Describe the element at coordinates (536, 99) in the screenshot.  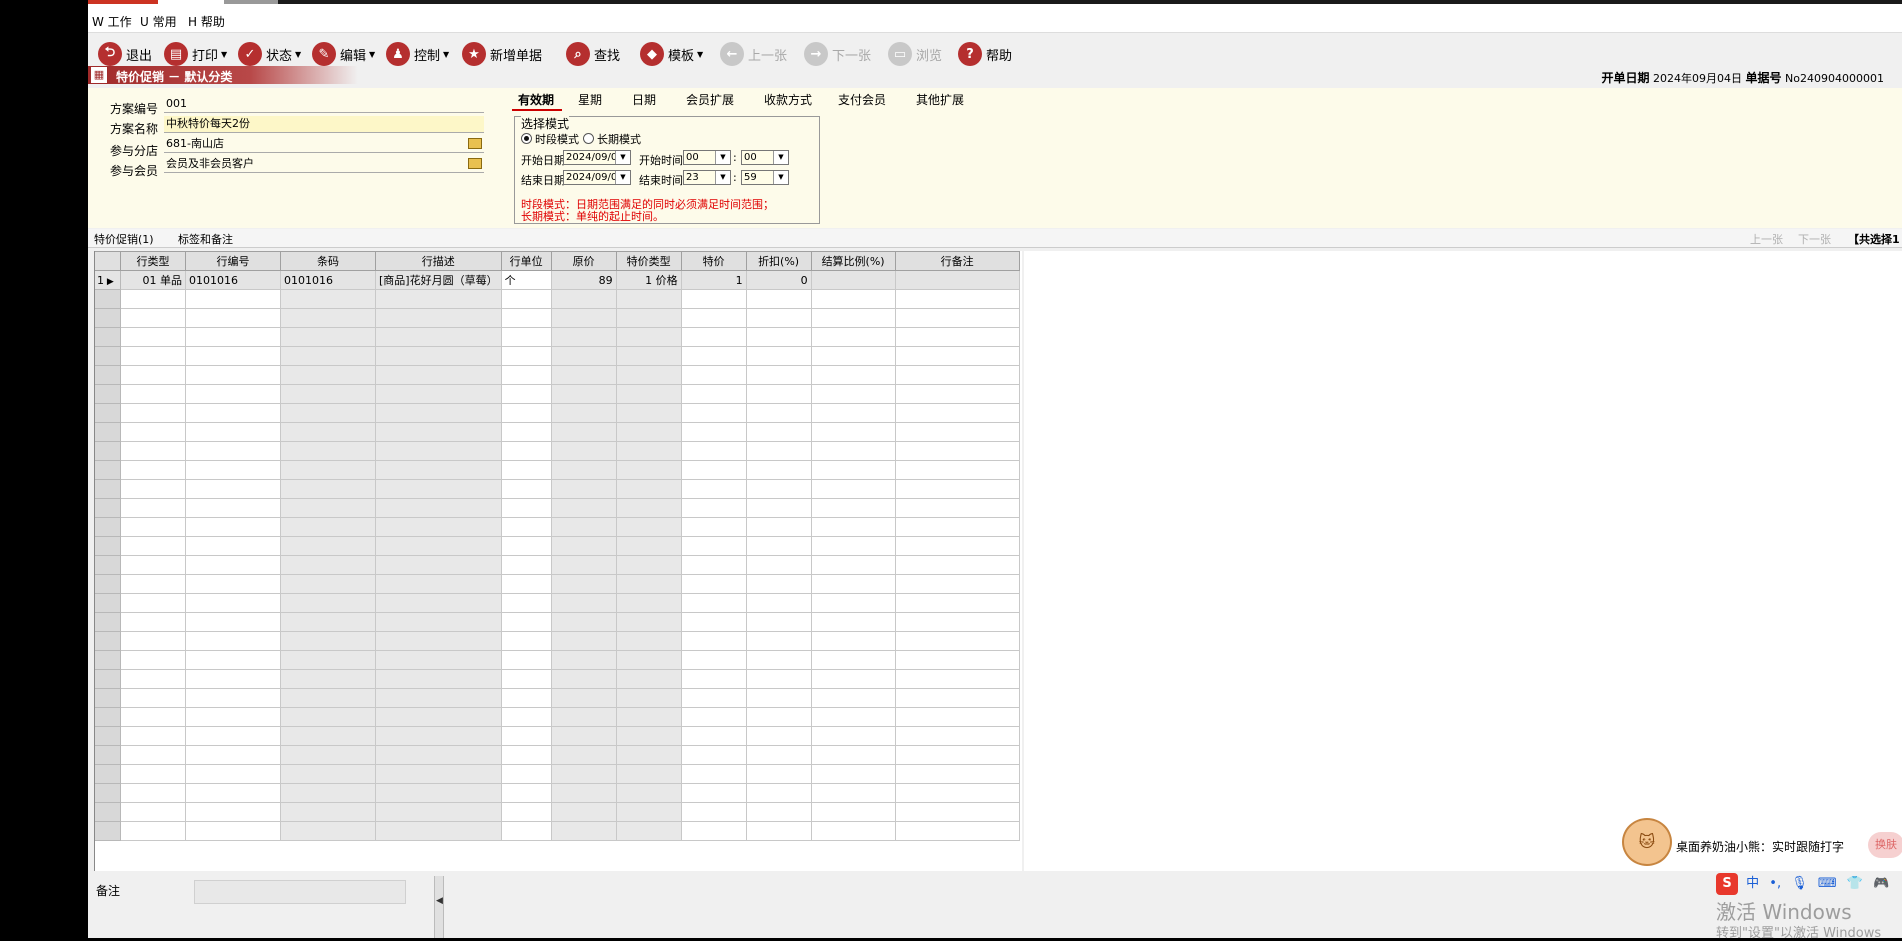
I see `tab-validity: 有效期` at that location.